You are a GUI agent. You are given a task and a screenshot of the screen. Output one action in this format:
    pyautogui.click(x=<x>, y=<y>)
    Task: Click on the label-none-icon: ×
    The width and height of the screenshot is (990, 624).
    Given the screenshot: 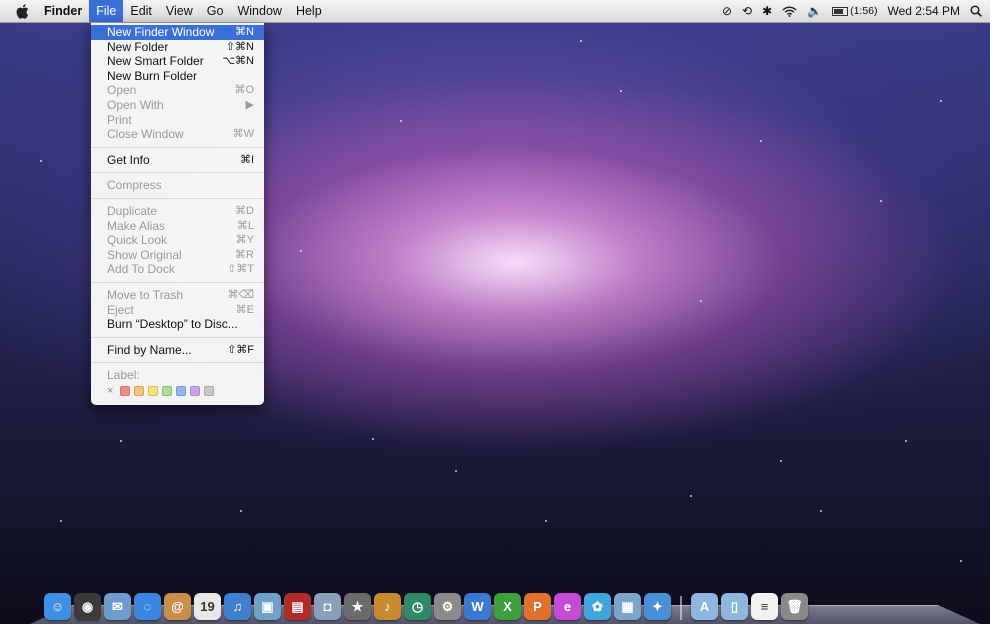 What is the action you would take?
    pyautogui.click(x=110, y=391)
    